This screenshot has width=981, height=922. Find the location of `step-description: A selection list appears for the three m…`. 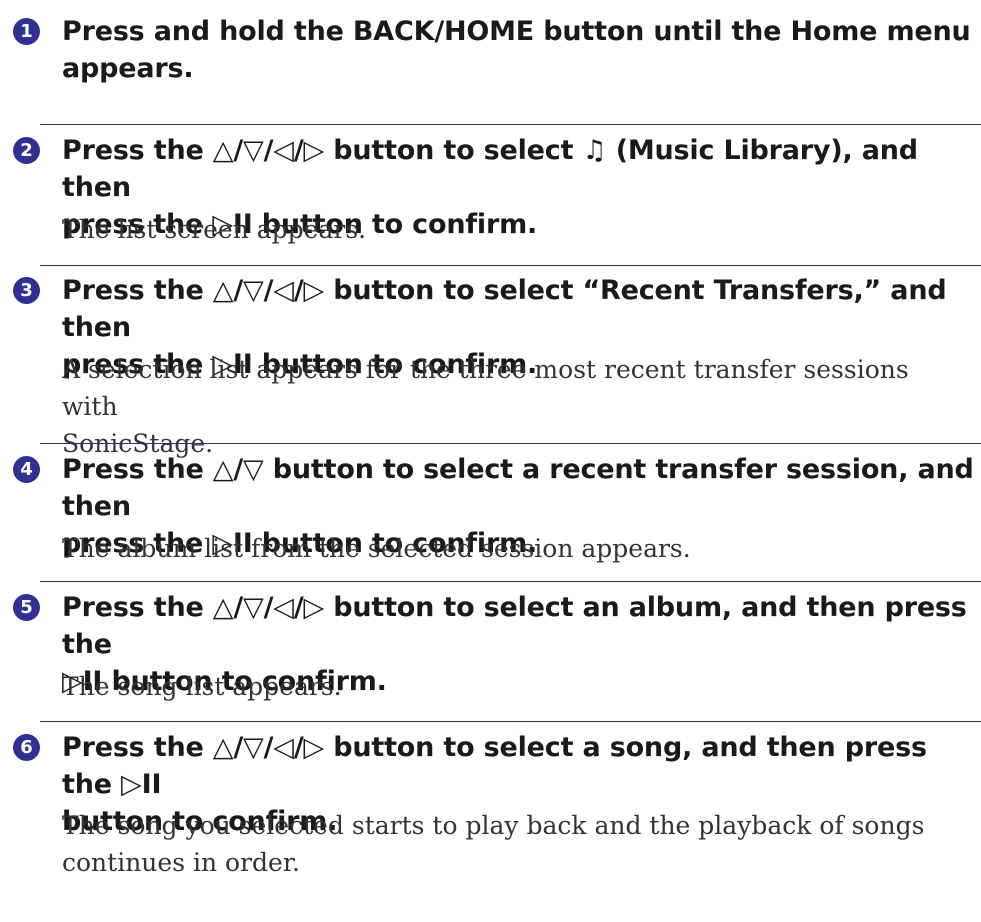

step-description: A selection list appears for the three m… is located at coordinates (512, 406).